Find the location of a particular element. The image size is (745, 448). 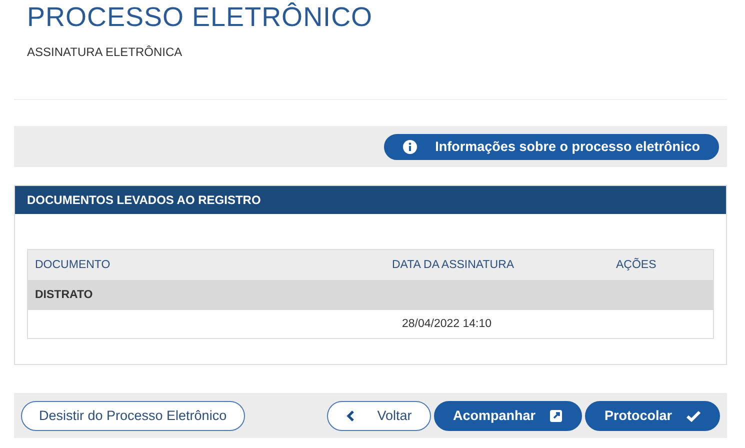

column-header: DOCUMENTO is located at coordinates (210, 265).